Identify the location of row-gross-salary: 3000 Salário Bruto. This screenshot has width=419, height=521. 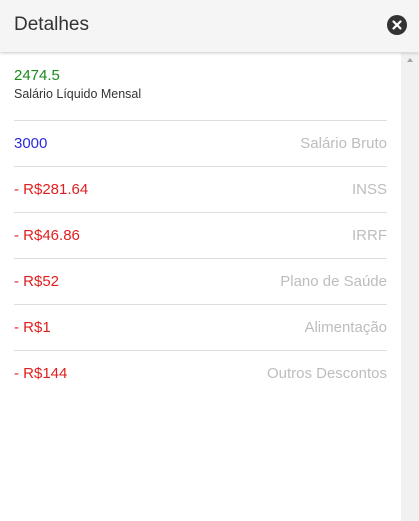
(200, 144).